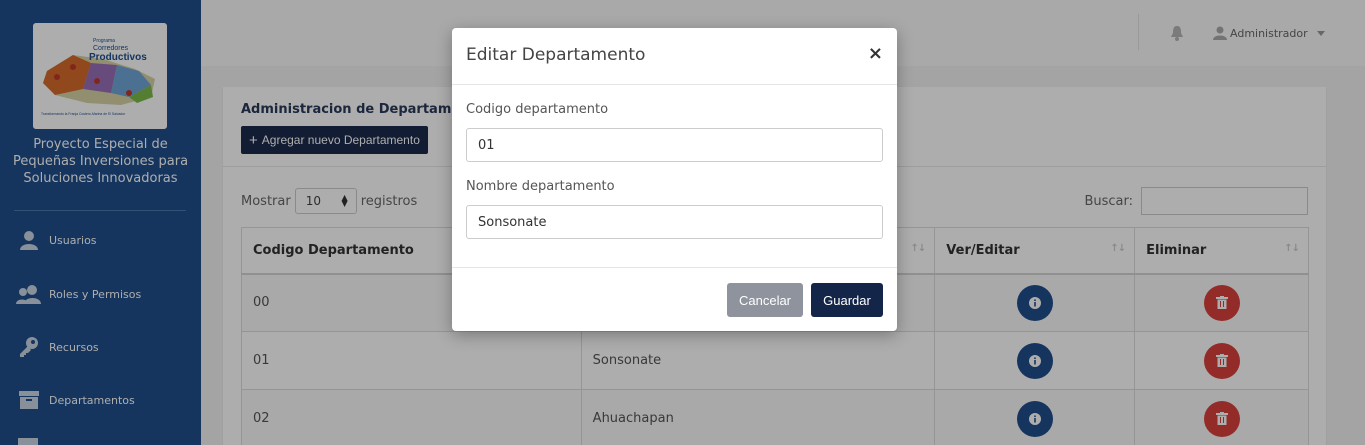  Describe the element at coordinates (765, 300) in the screenshot. I see `cancel-button: Cancelar` at that location.